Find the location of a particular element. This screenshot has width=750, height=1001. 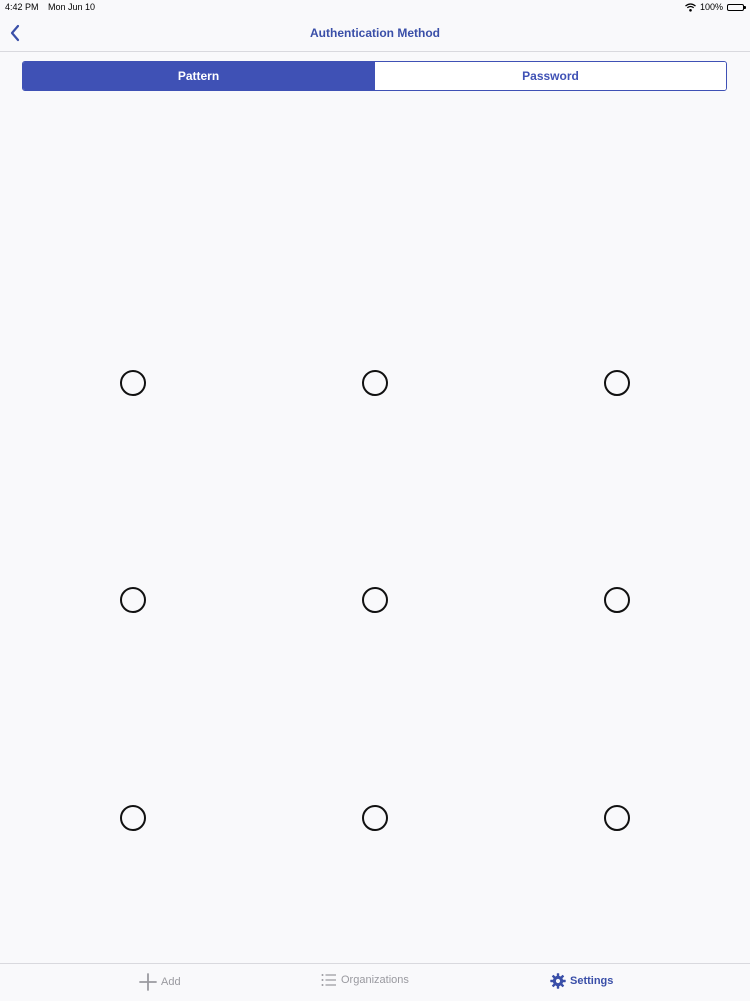

list-icon is located at coordinates (328, 980).